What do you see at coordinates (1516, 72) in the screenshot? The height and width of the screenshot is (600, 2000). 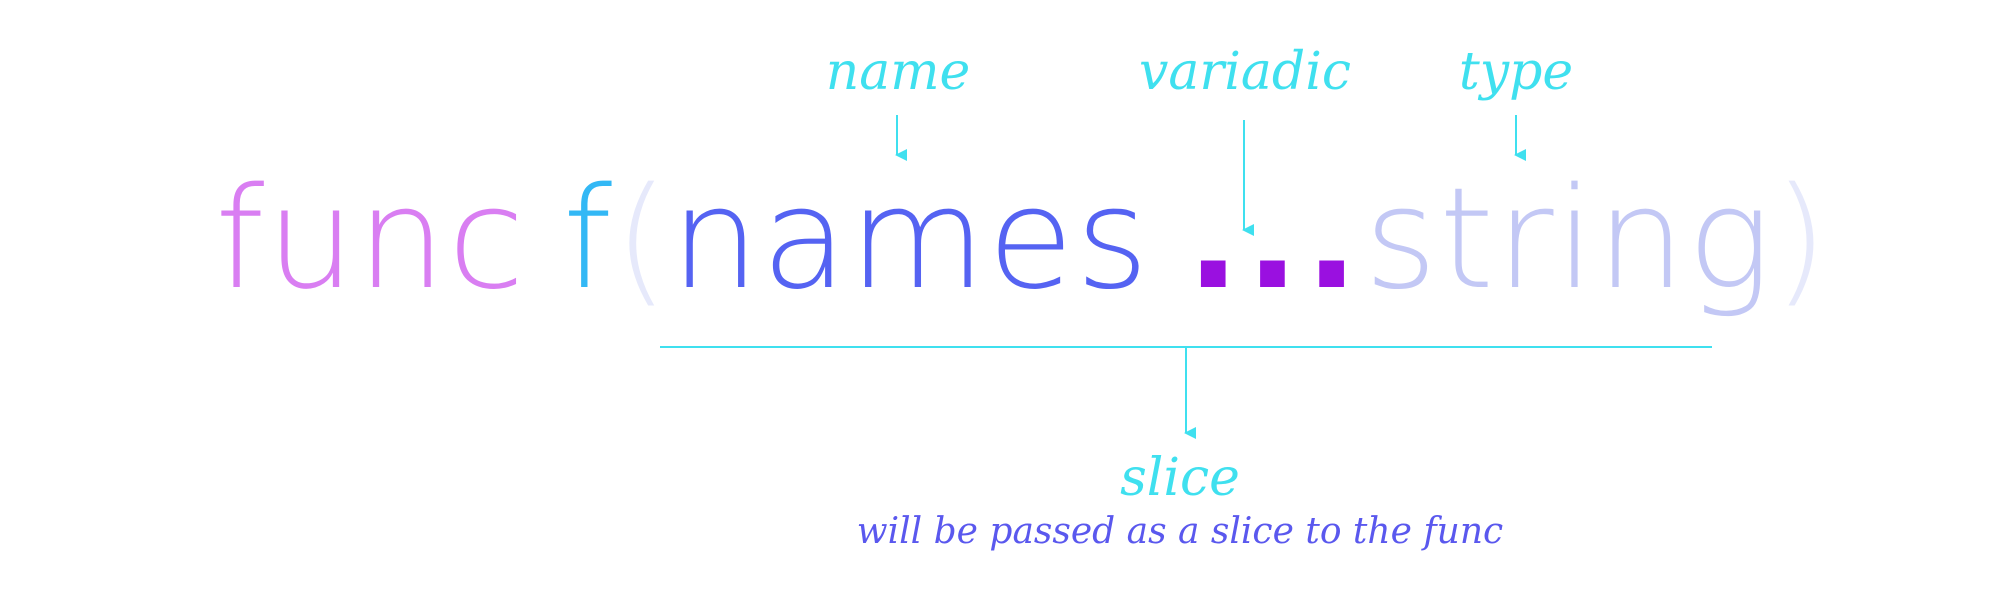 I see `type-annotation: type` at bounding box center [1516, 72].